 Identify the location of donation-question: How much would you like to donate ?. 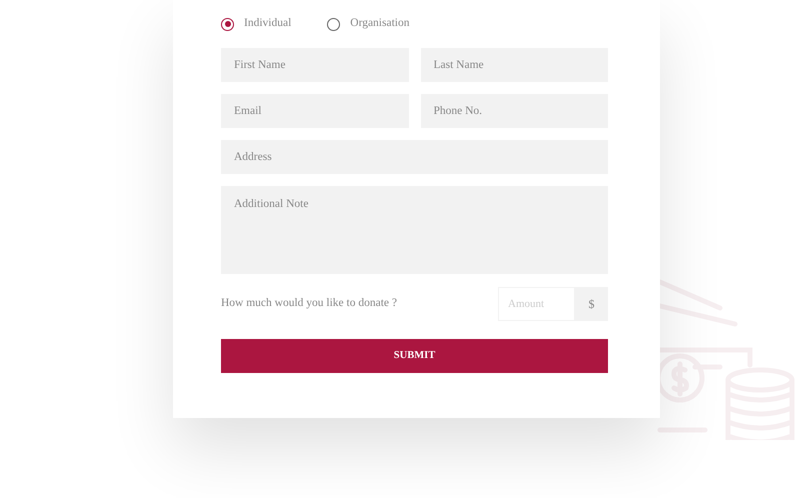
(309, 304).